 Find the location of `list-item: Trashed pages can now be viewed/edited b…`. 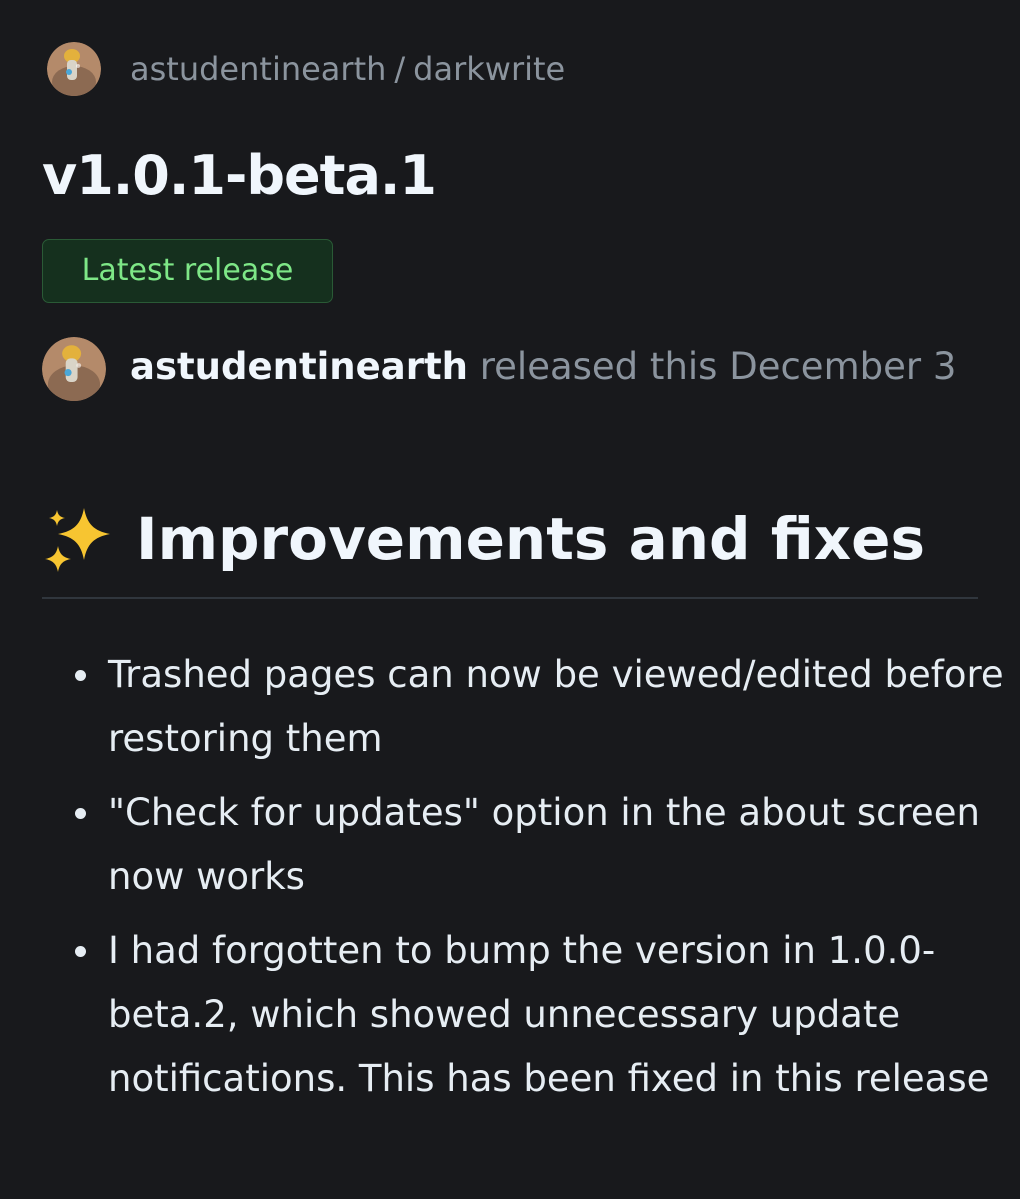

list-item: Trashed pages can now be viewed/edited b… is located at coordinates (547, 707).